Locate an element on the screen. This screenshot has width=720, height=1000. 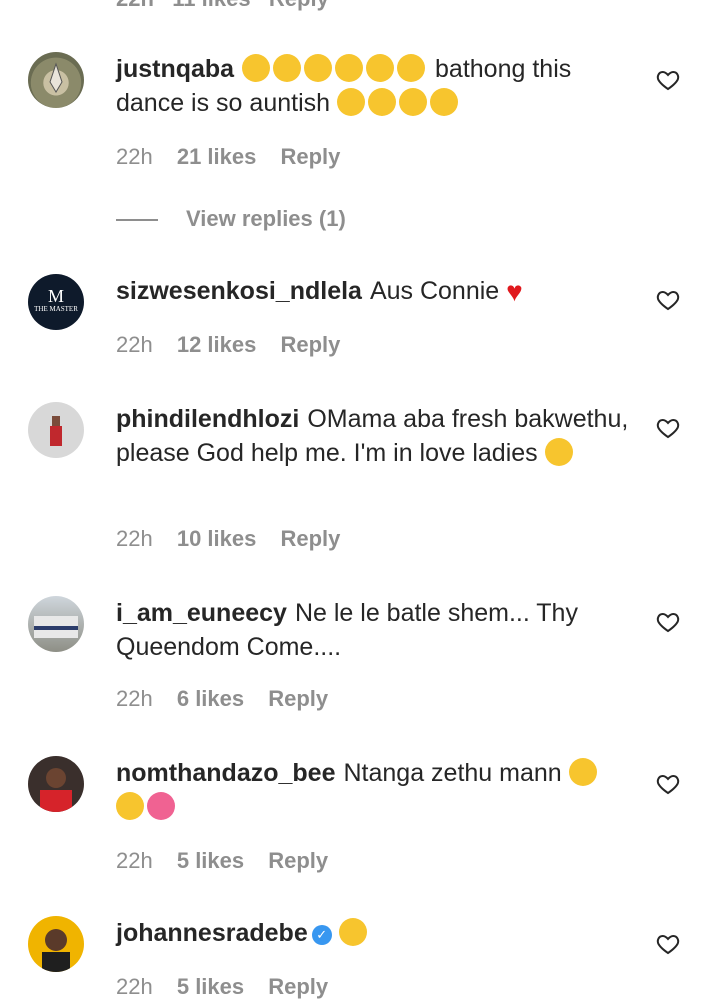
svg-text: M is located at coordinates (56, 296).